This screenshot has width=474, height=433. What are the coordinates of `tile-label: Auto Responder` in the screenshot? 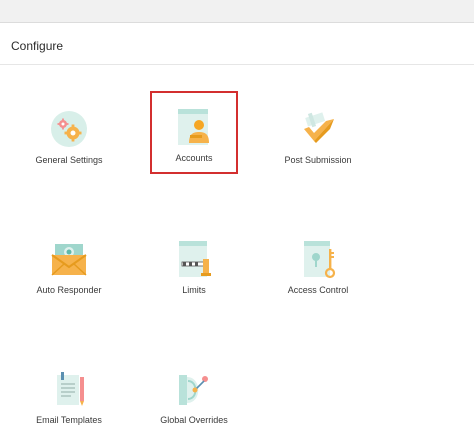 It's located at (69, 290).